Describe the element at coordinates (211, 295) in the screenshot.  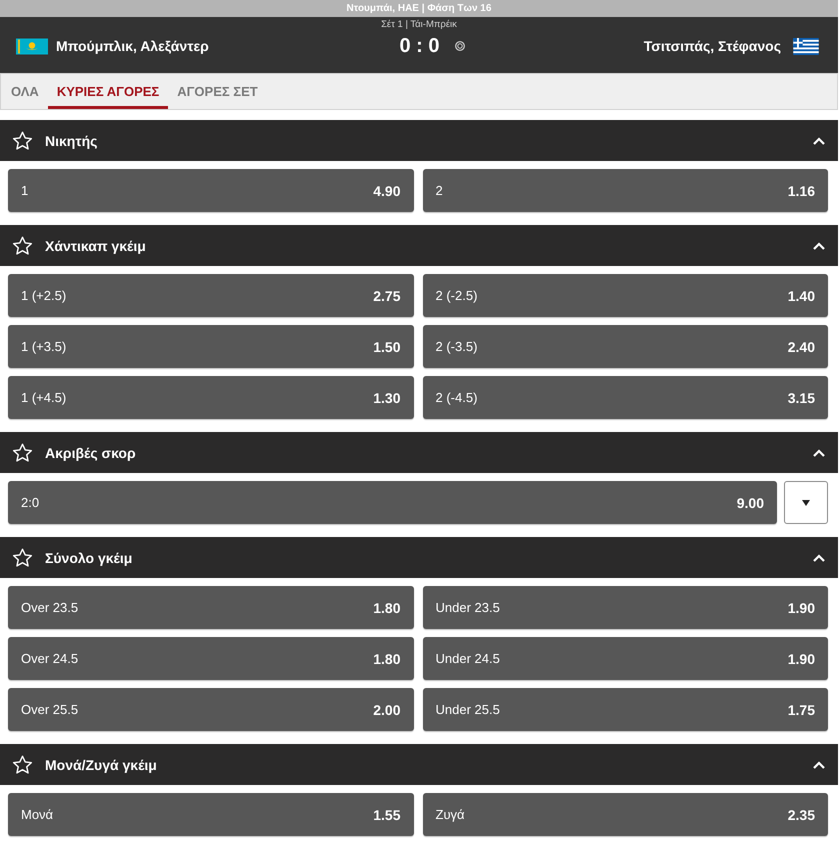
I see `odds-button: 1 (+2.5) 2.75` at that location.